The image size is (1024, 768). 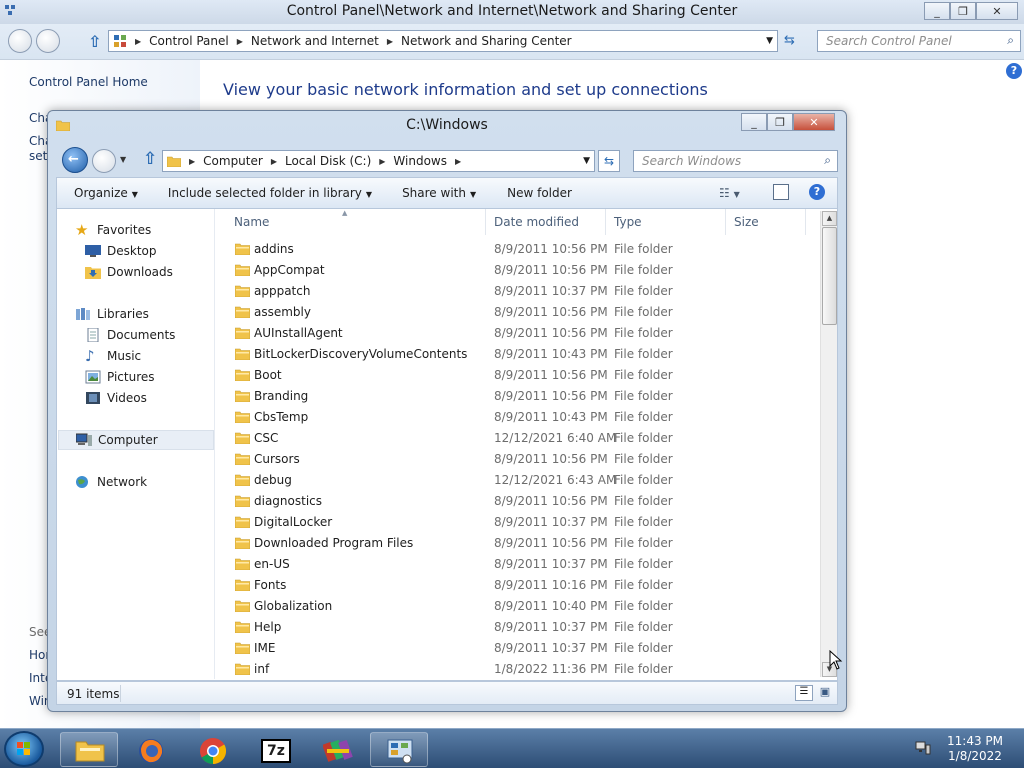 What do you see at coordinates (270, 585) in the screenshot?
I see `file-name: Fonts` at bounding box center [270, 585].